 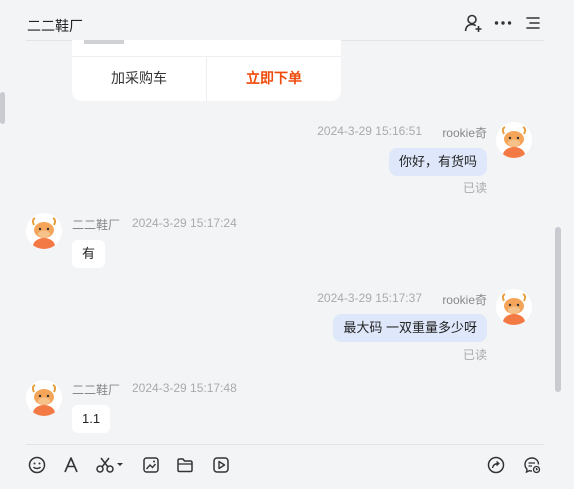 I want to click on message-bubble: 1.1, so click(x=91, y=419).